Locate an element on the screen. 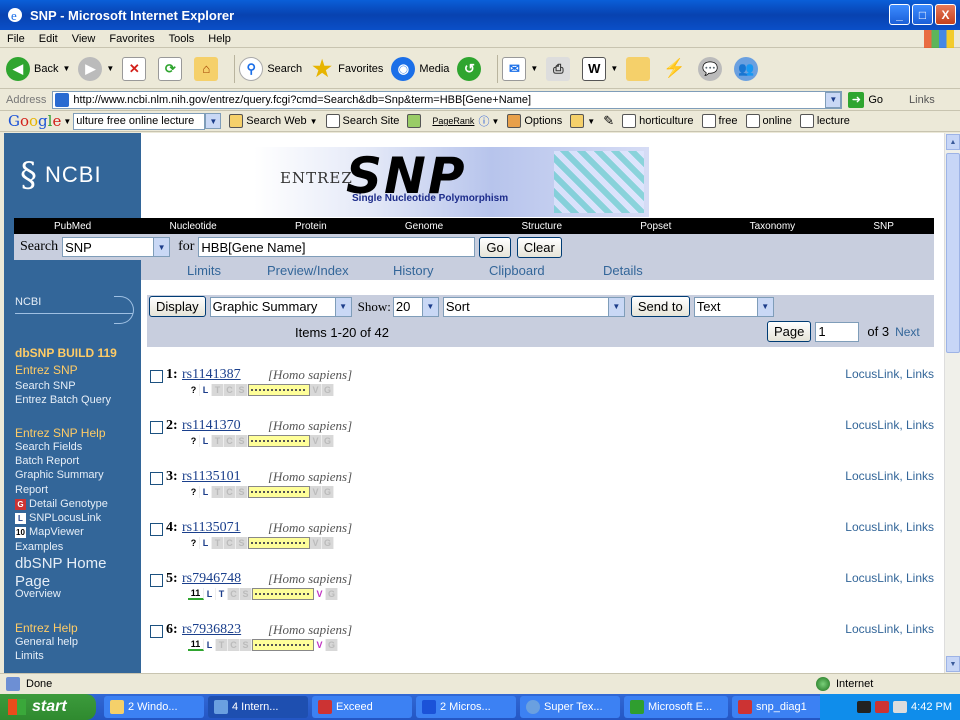 This screenshot has width=960, height=720. term-horticulture: horticulture is located at coordinates (658, 121).